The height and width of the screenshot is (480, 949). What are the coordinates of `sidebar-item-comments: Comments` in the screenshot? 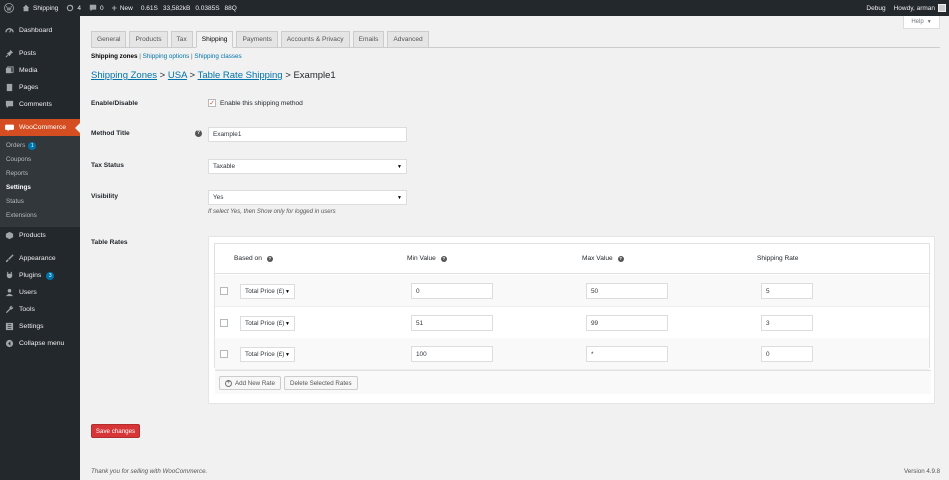 It's located at (40, 104).